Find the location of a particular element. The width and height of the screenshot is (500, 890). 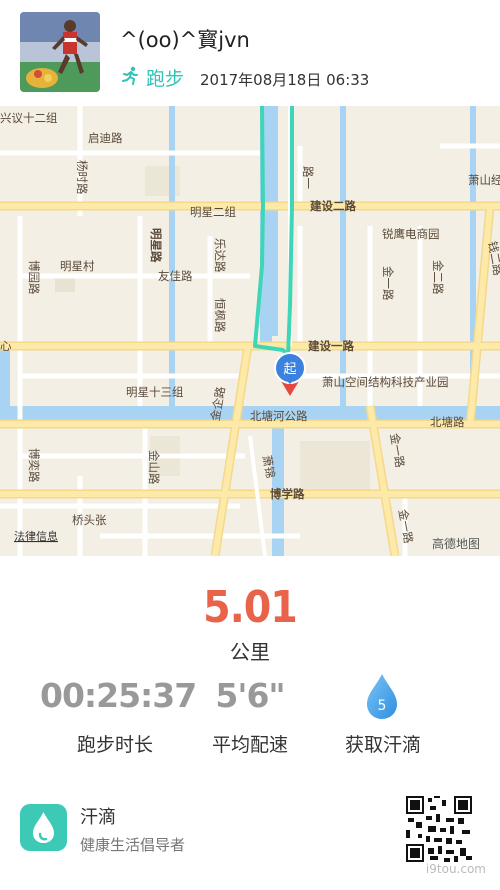

username: ^(oo)^寳jvn is located at coordinates (185, 40).